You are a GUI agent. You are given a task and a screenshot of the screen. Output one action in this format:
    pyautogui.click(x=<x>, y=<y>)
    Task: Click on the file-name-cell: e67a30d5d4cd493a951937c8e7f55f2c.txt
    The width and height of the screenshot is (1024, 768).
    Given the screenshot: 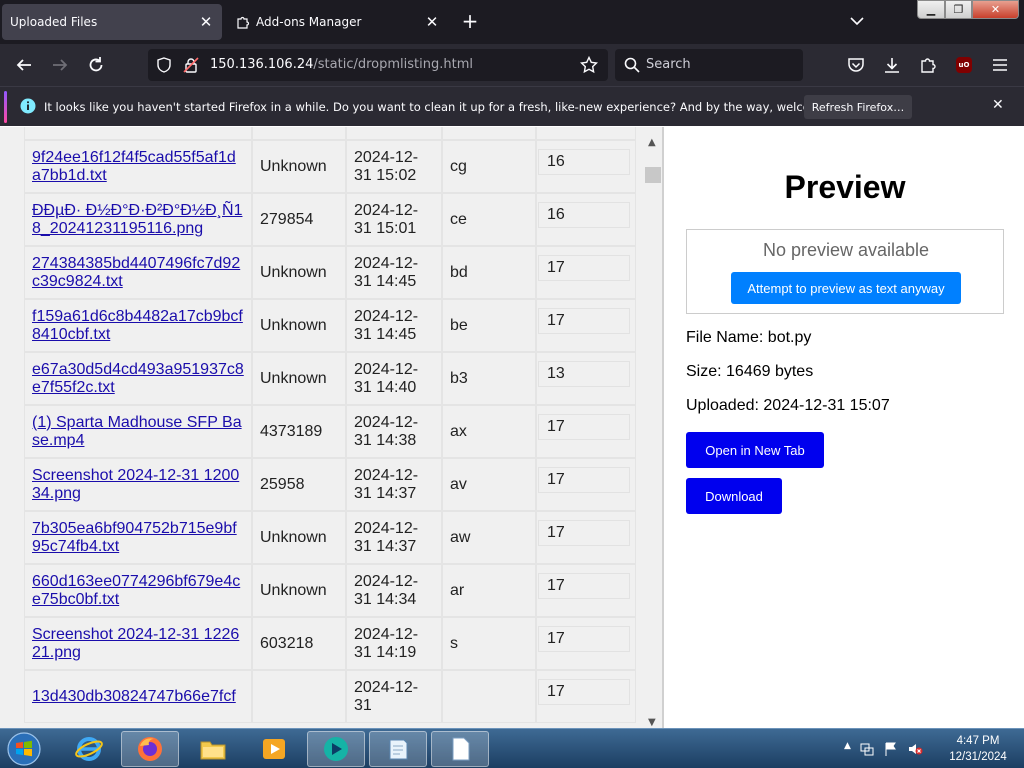 What is the action you would take?
    pyautogui.click(x=138, y=378)
    